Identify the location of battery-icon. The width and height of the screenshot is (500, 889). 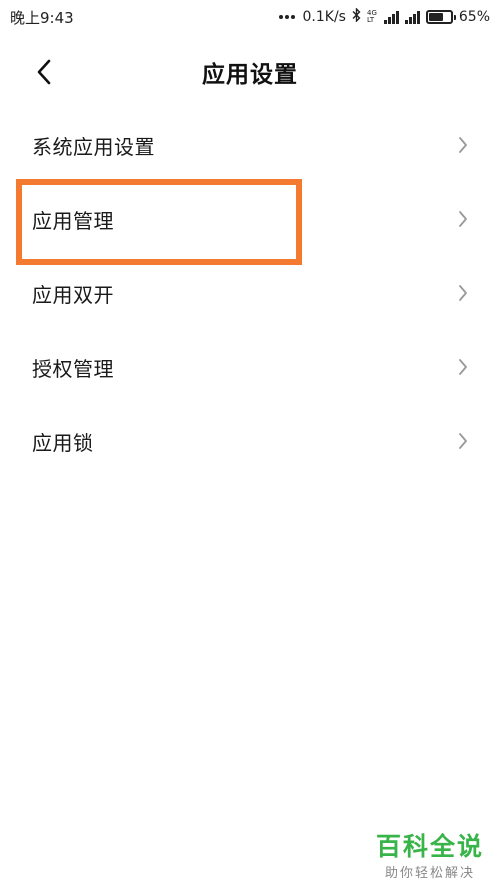
(440, 17).